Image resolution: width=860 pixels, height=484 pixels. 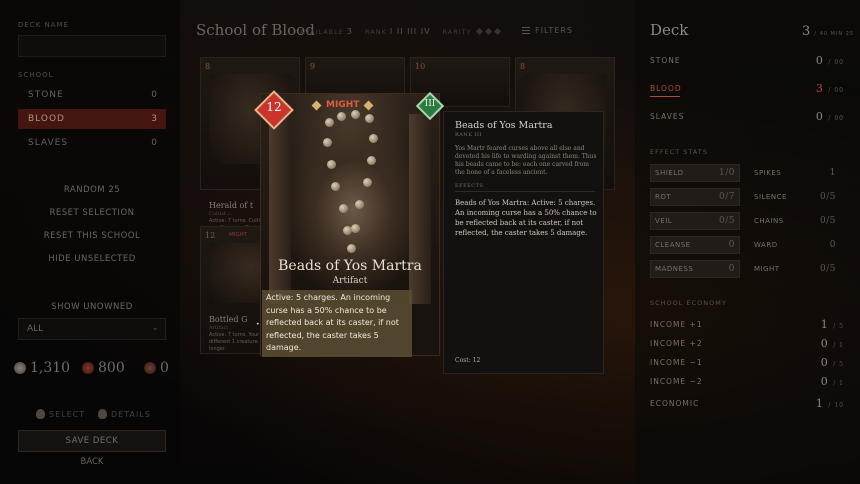 I want to click on economy-name: INCOME +2, so click(x=676, y=343).